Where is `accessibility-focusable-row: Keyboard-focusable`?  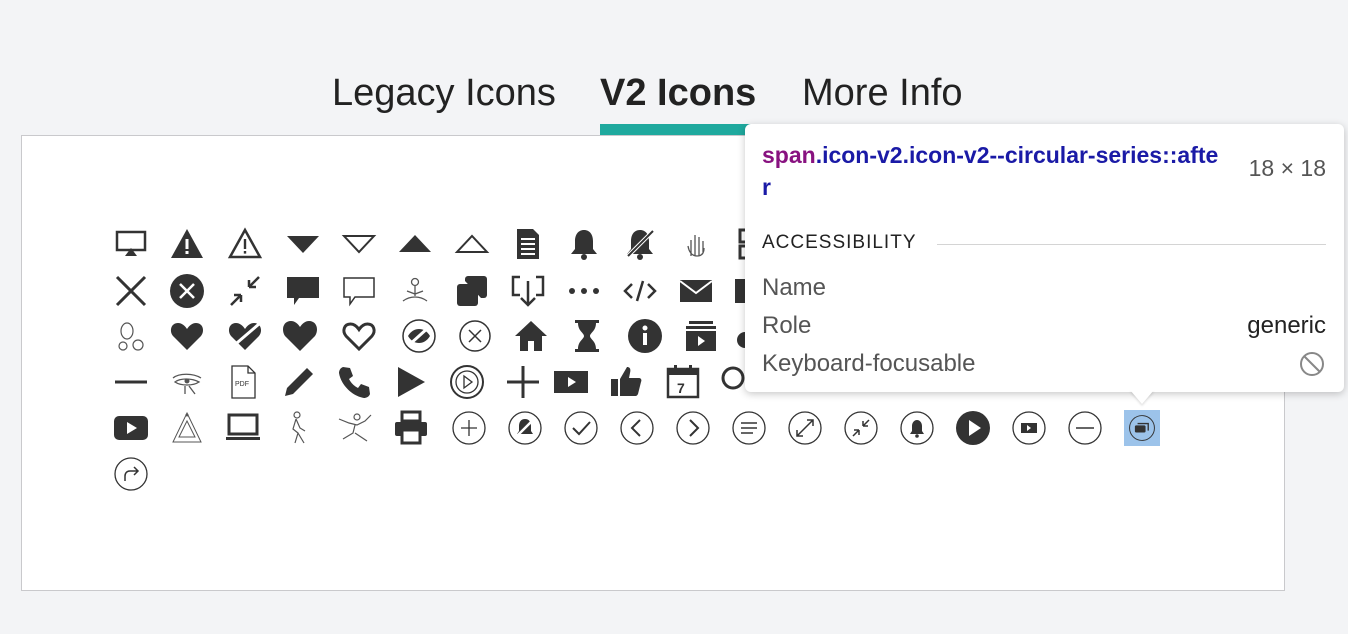 accessibility-focusable-row: Keyboard-focusable is located at coordinates (1044, 364).